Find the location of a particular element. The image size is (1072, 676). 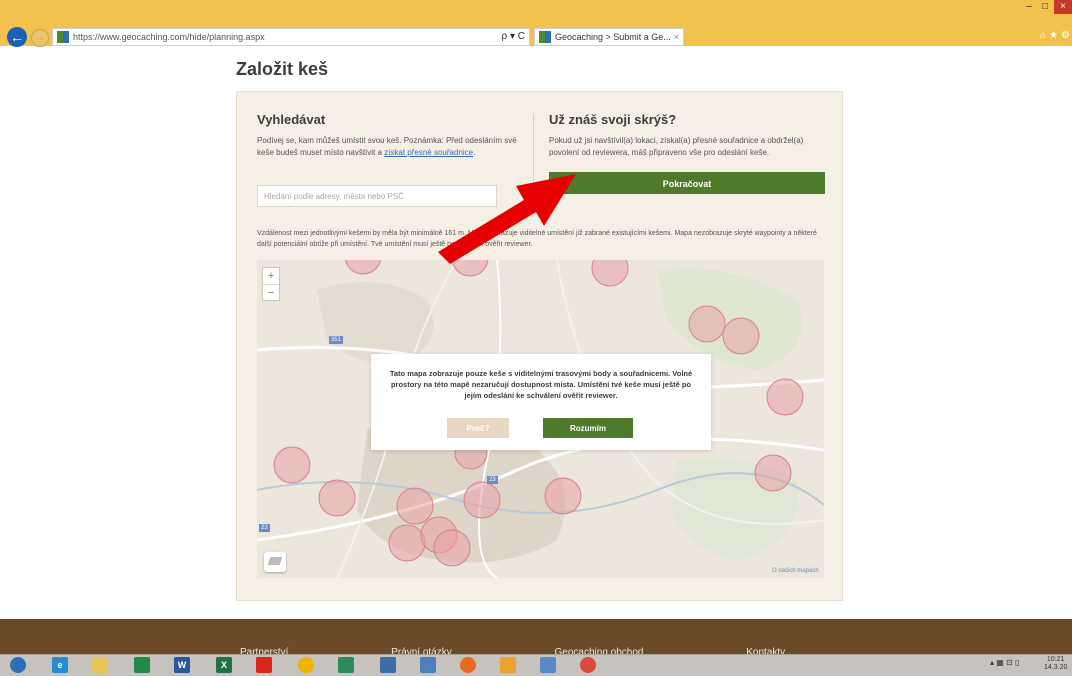

annotation-arrow-icon is located at coordinates (507, 219).